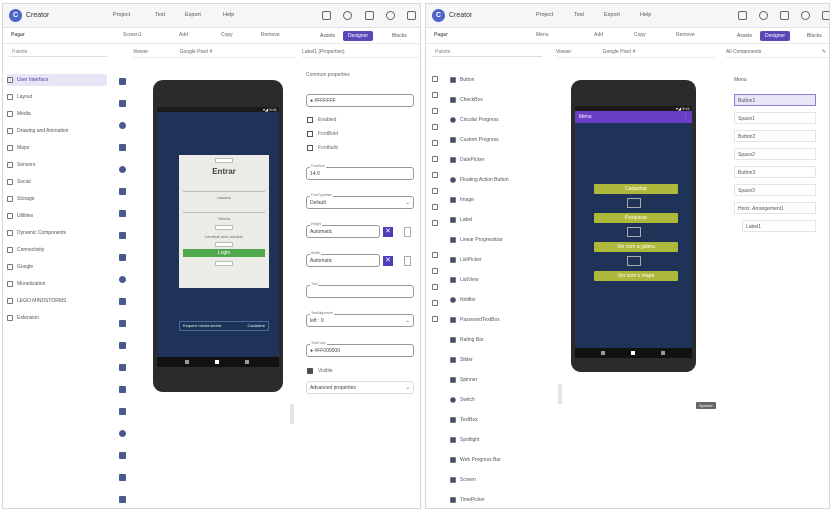 This screenshot has height=511, width=832. What do you see at coordinates (227, 35) in the screenshot?
I see `copy-screen-button: Copy` at bounding box center [227, 35].